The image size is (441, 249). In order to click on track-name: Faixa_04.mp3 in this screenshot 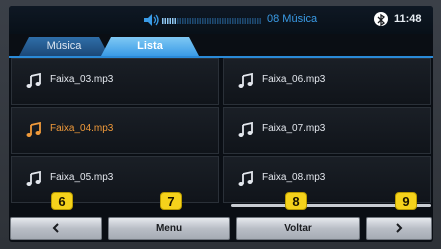, I will do `click(82, 128)`.